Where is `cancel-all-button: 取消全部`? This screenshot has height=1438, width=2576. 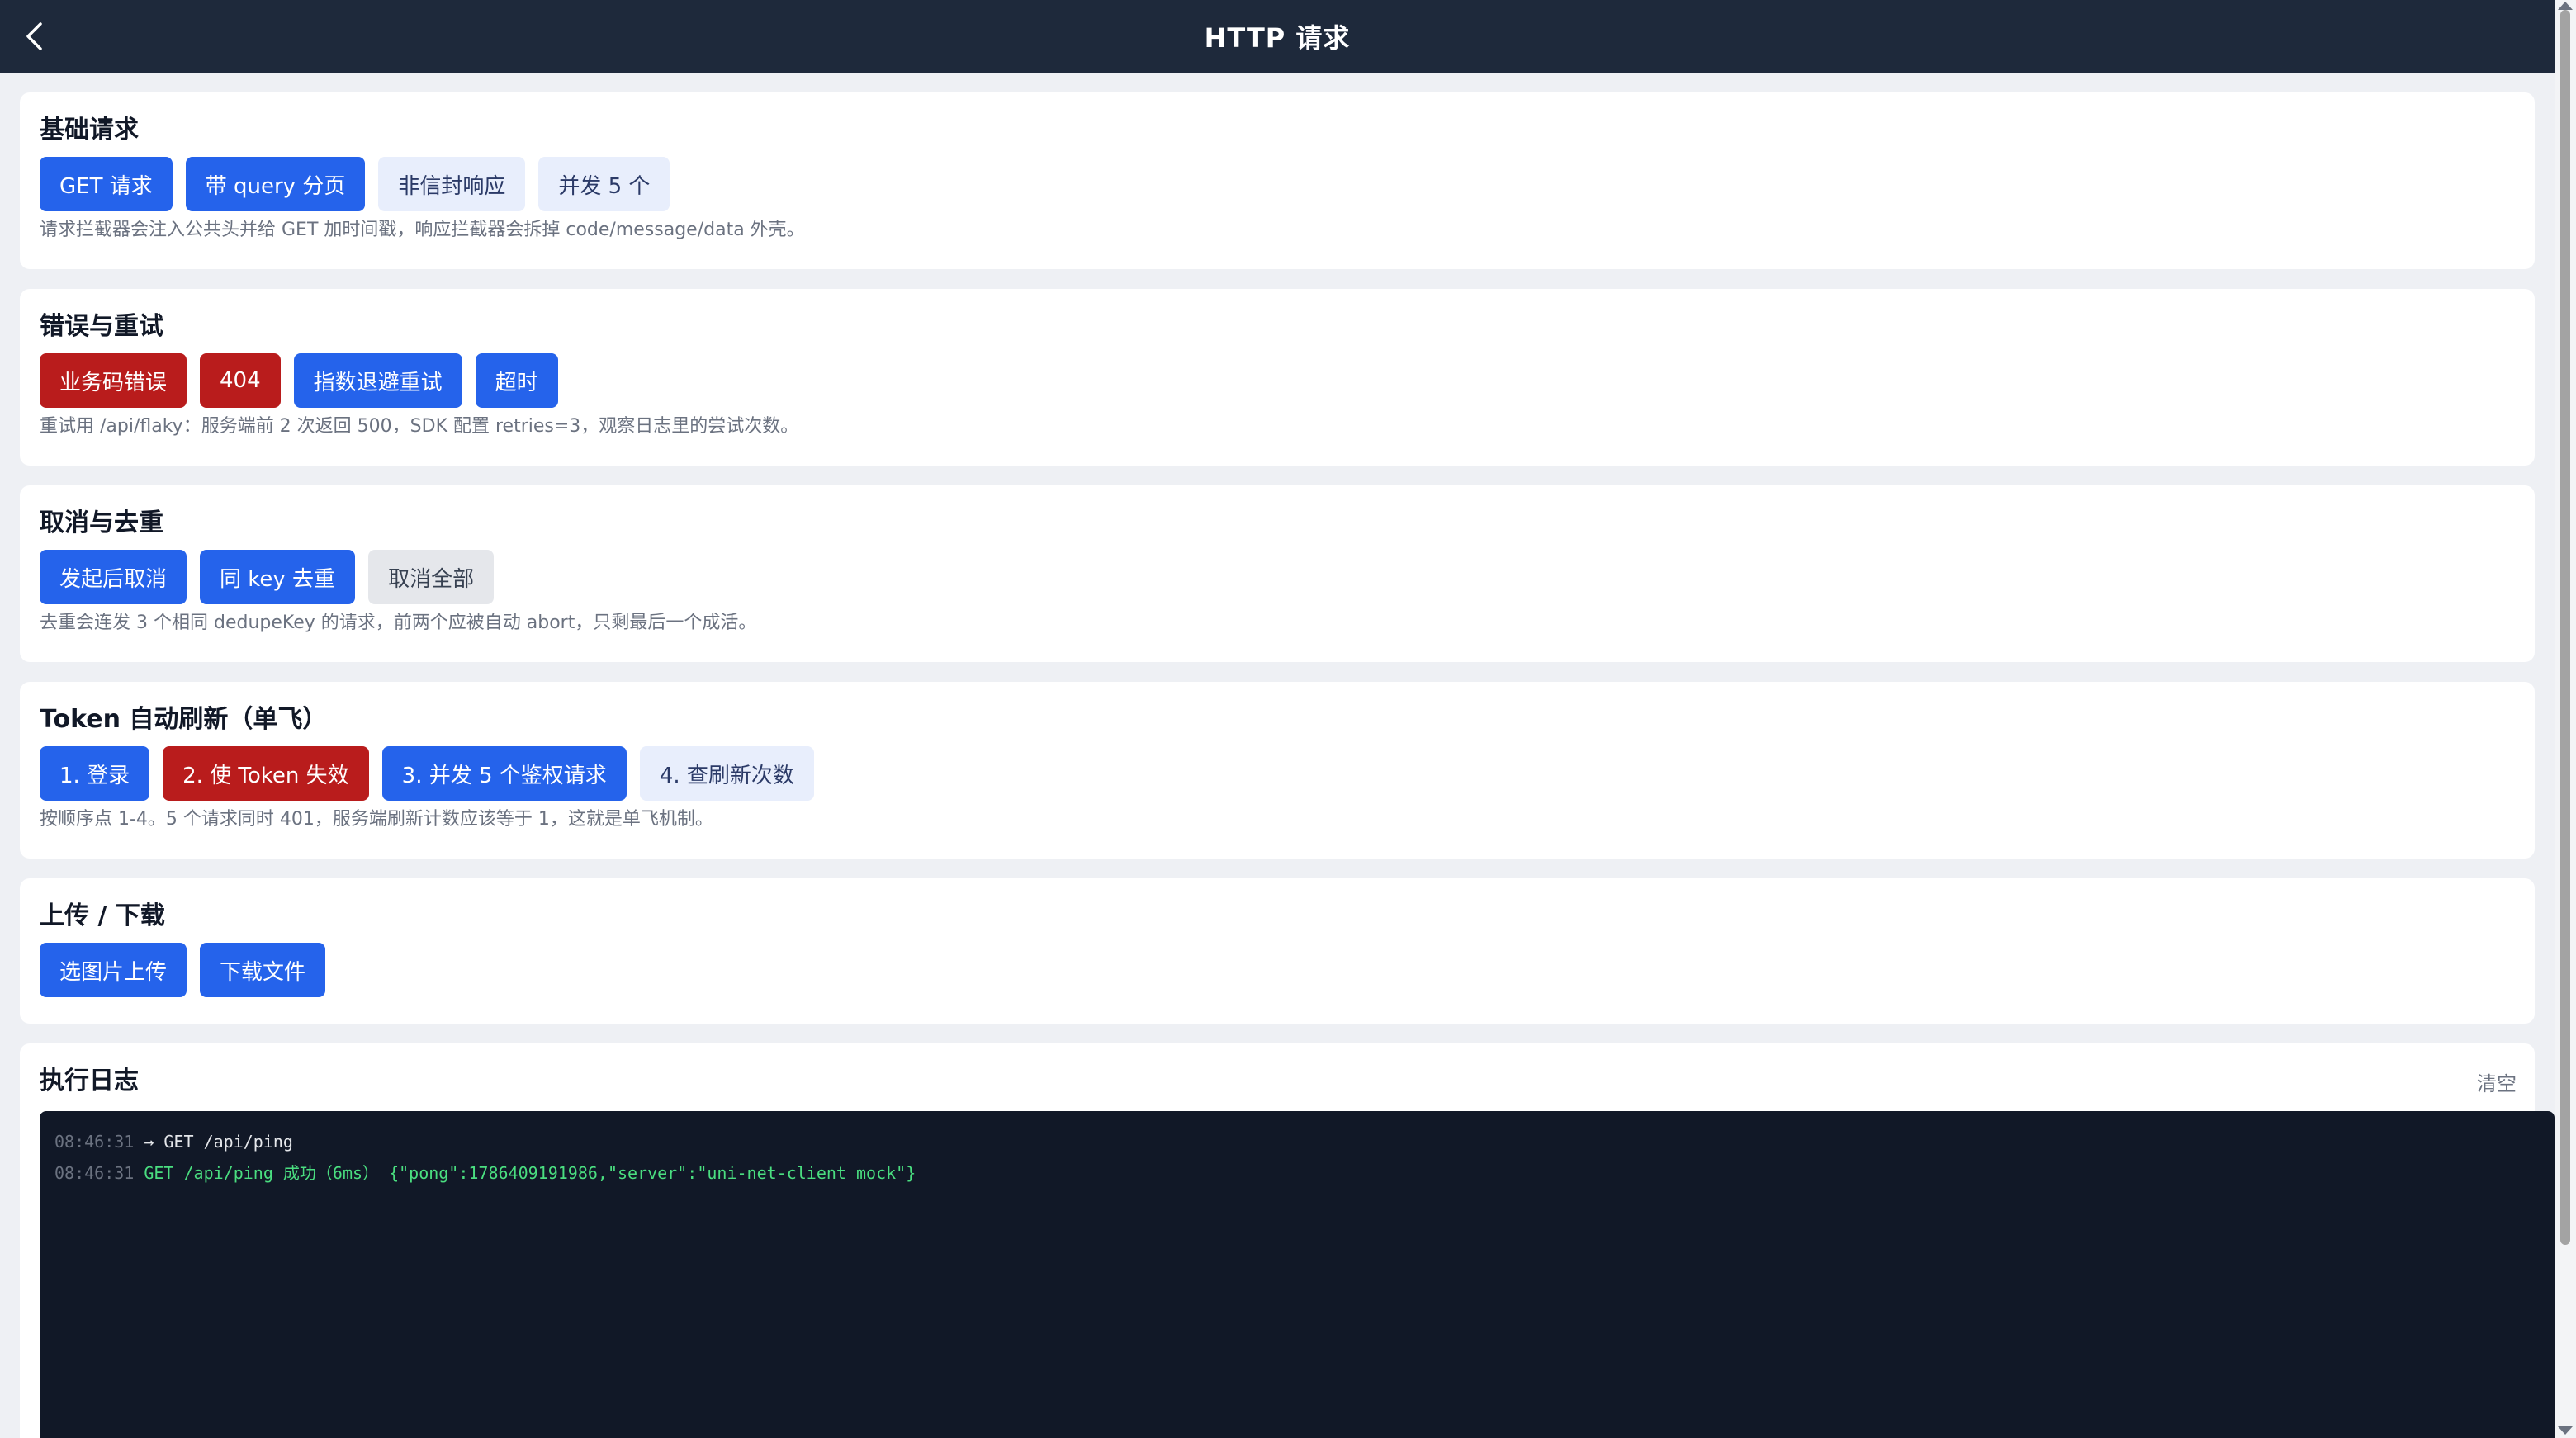 cancel-all-button: 取消全部 is located at coordinates (431, 577).